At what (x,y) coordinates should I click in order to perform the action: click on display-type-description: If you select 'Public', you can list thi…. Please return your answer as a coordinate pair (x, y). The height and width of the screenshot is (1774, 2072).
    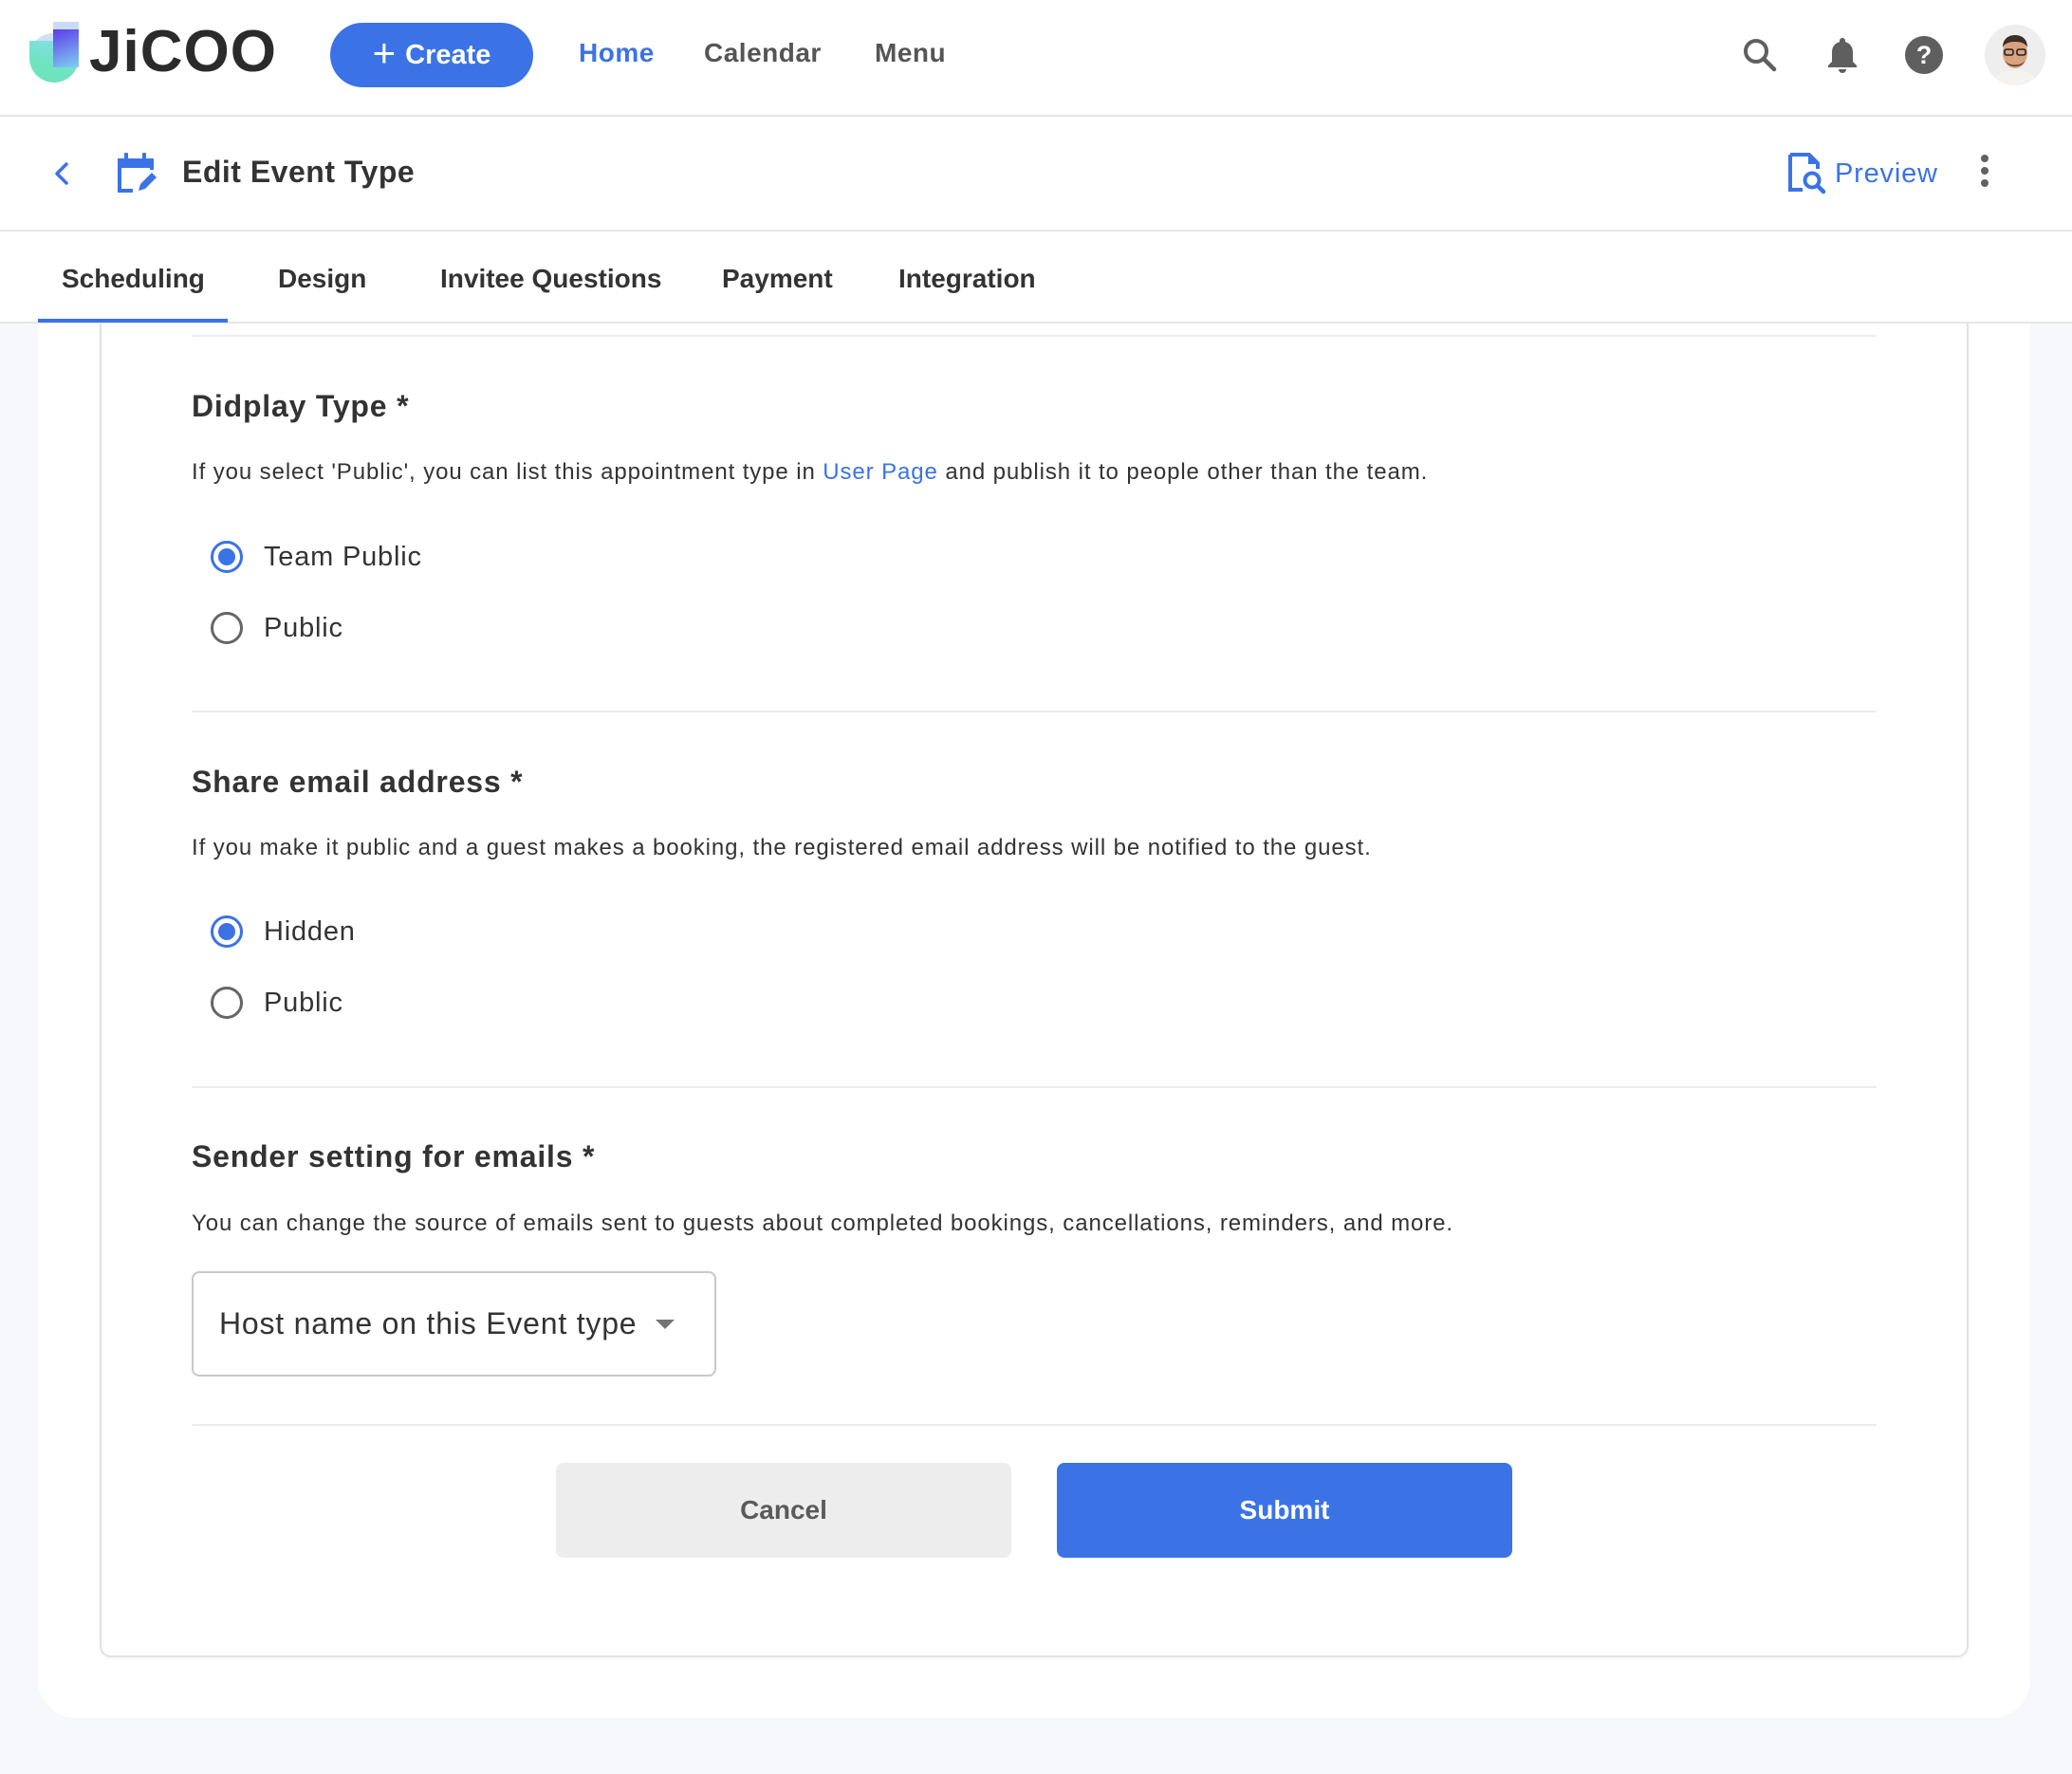
    Looking at the image, I should click on (810, 472).